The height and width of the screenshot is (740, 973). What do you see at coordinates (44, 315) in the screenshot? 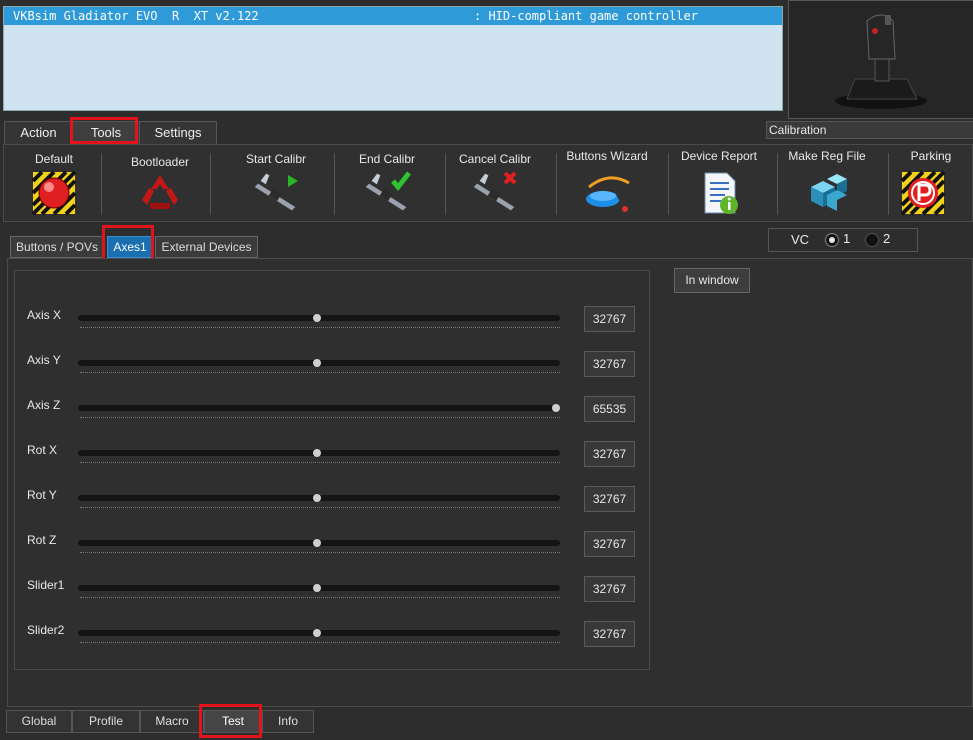
I see `axis-label: Axis X` at bounding box center [44, 315].